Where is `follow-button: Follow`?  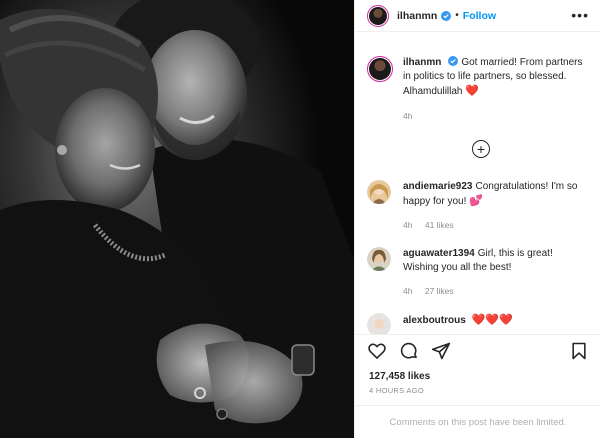 follow-button: Follow is located at coordinates (479, 16).